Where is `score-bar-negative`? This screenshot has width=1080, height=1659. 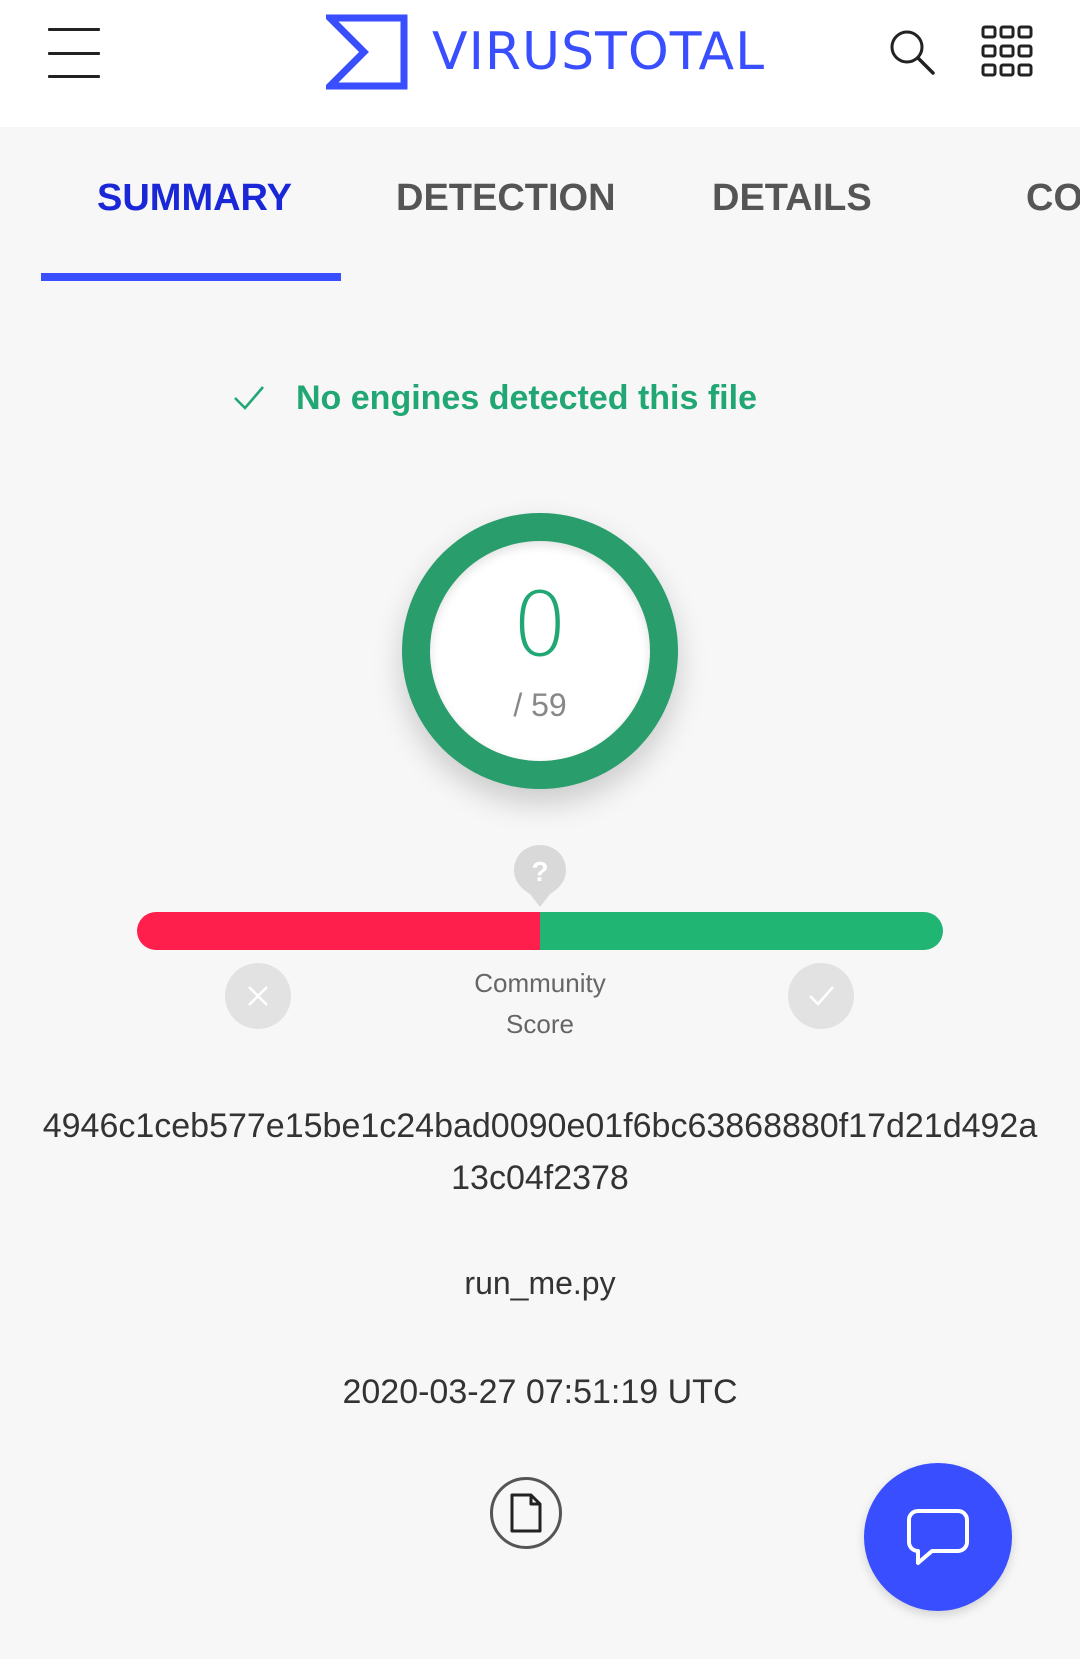
score-bar-negative is located at coordinates (338, 931).